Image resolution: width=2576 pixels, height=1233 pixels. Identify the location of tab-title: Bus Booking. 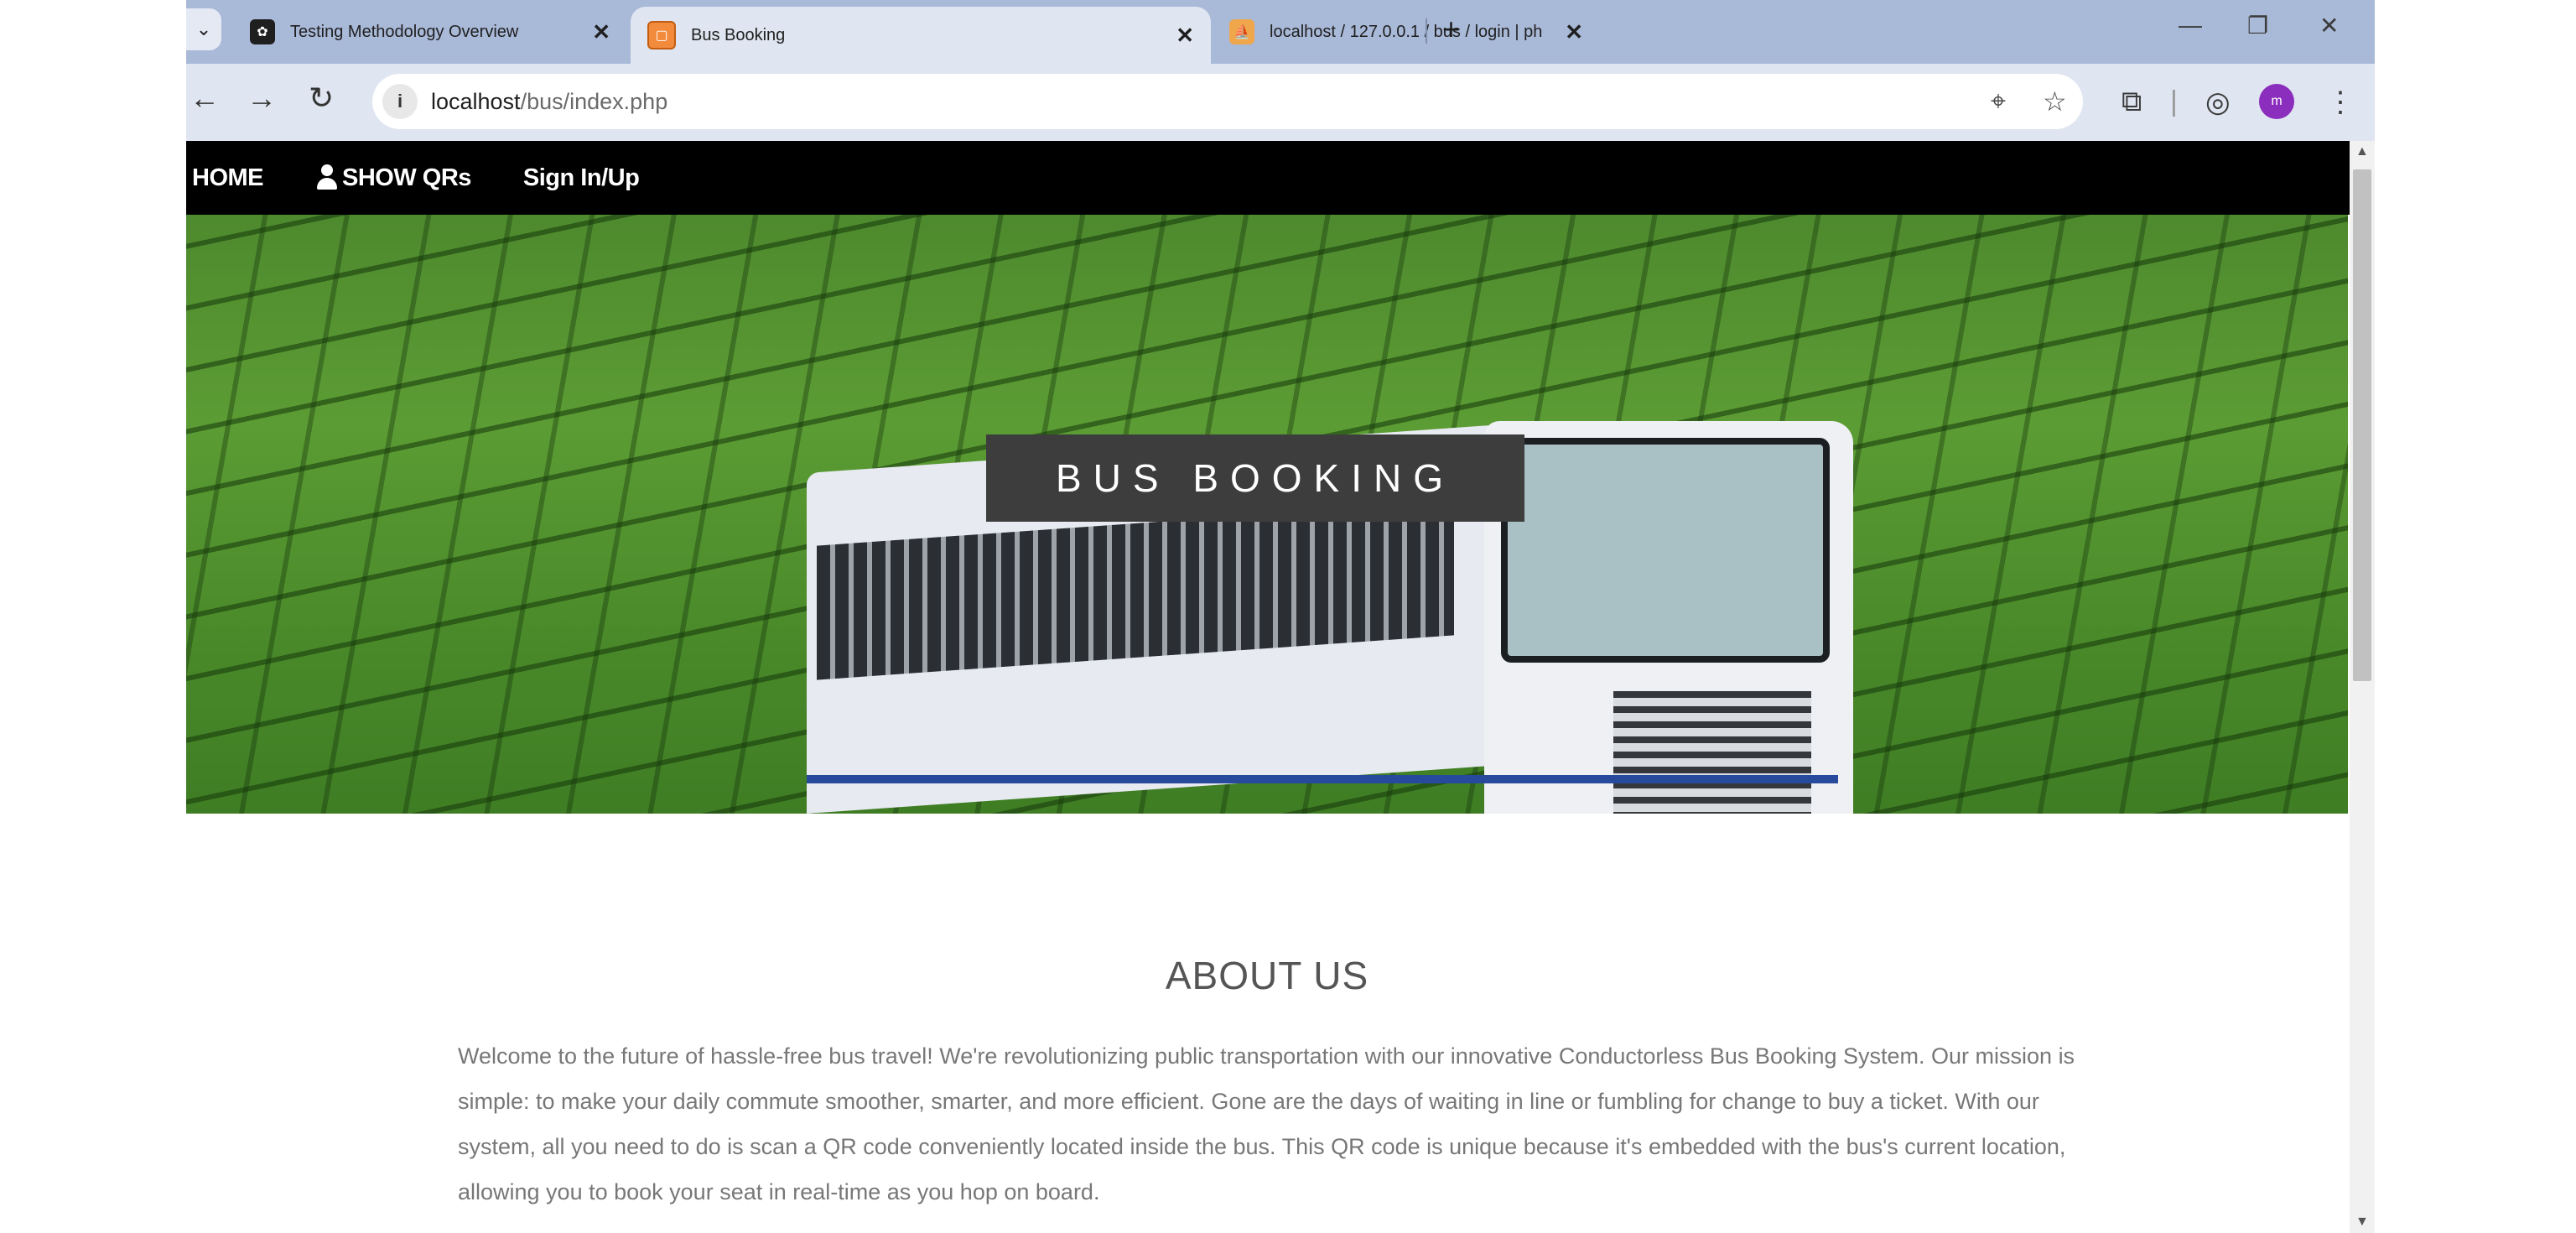
(738, 34).